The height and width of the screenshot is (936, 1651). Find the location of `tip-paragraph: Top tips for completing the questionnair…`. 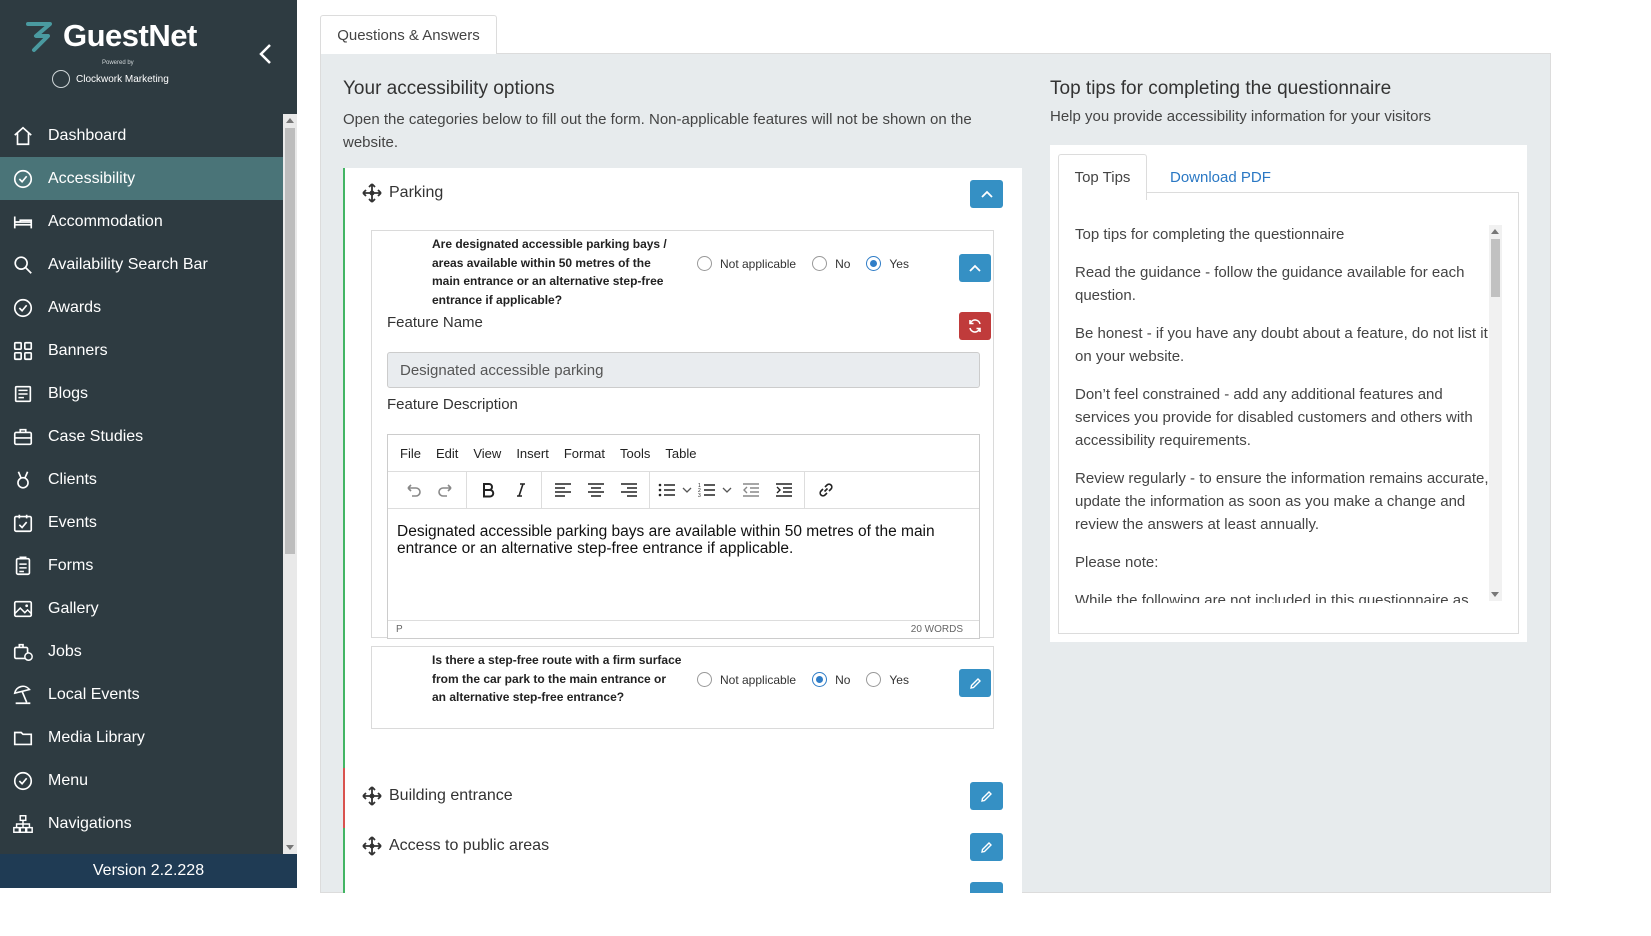

tip-paragraph: Top tips for completing the questionnair… is located at coordinates (1210, 234).